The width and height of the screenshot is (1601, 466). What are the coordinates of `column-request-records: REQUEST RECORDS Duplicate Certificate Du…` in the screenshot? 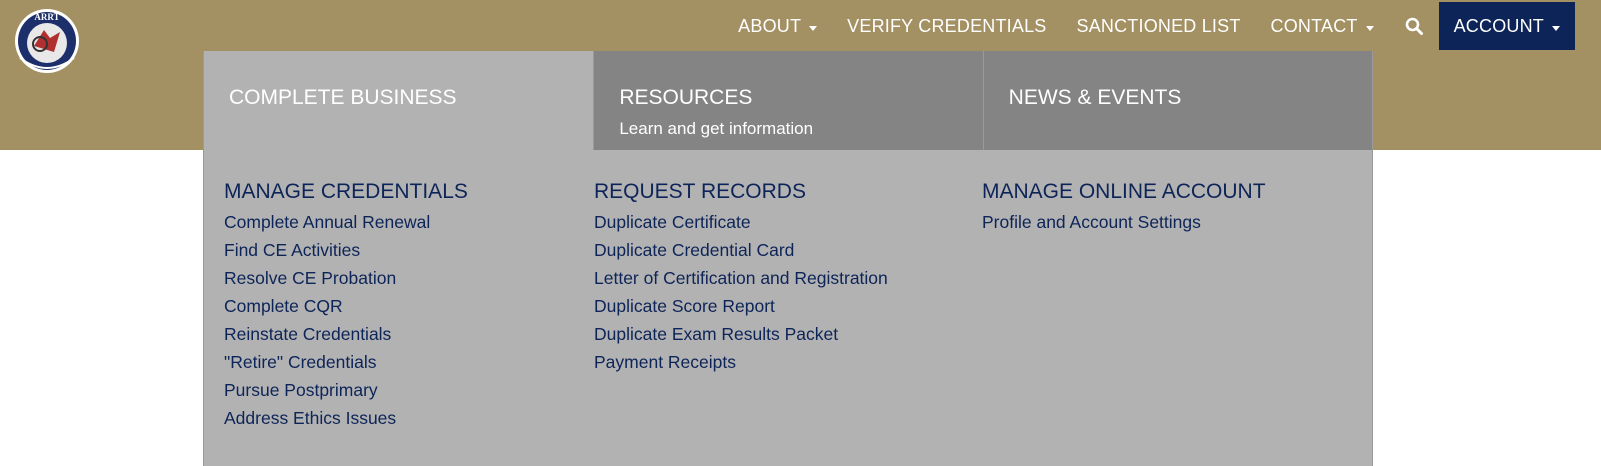 It's located at (783, 305).